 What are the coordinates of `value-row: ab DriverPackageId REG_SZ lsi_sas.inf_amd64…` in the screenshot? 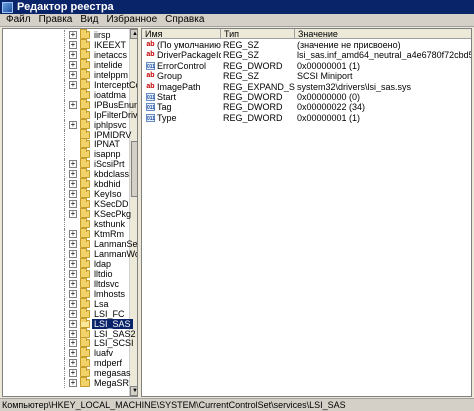 It's located at (306, 55).